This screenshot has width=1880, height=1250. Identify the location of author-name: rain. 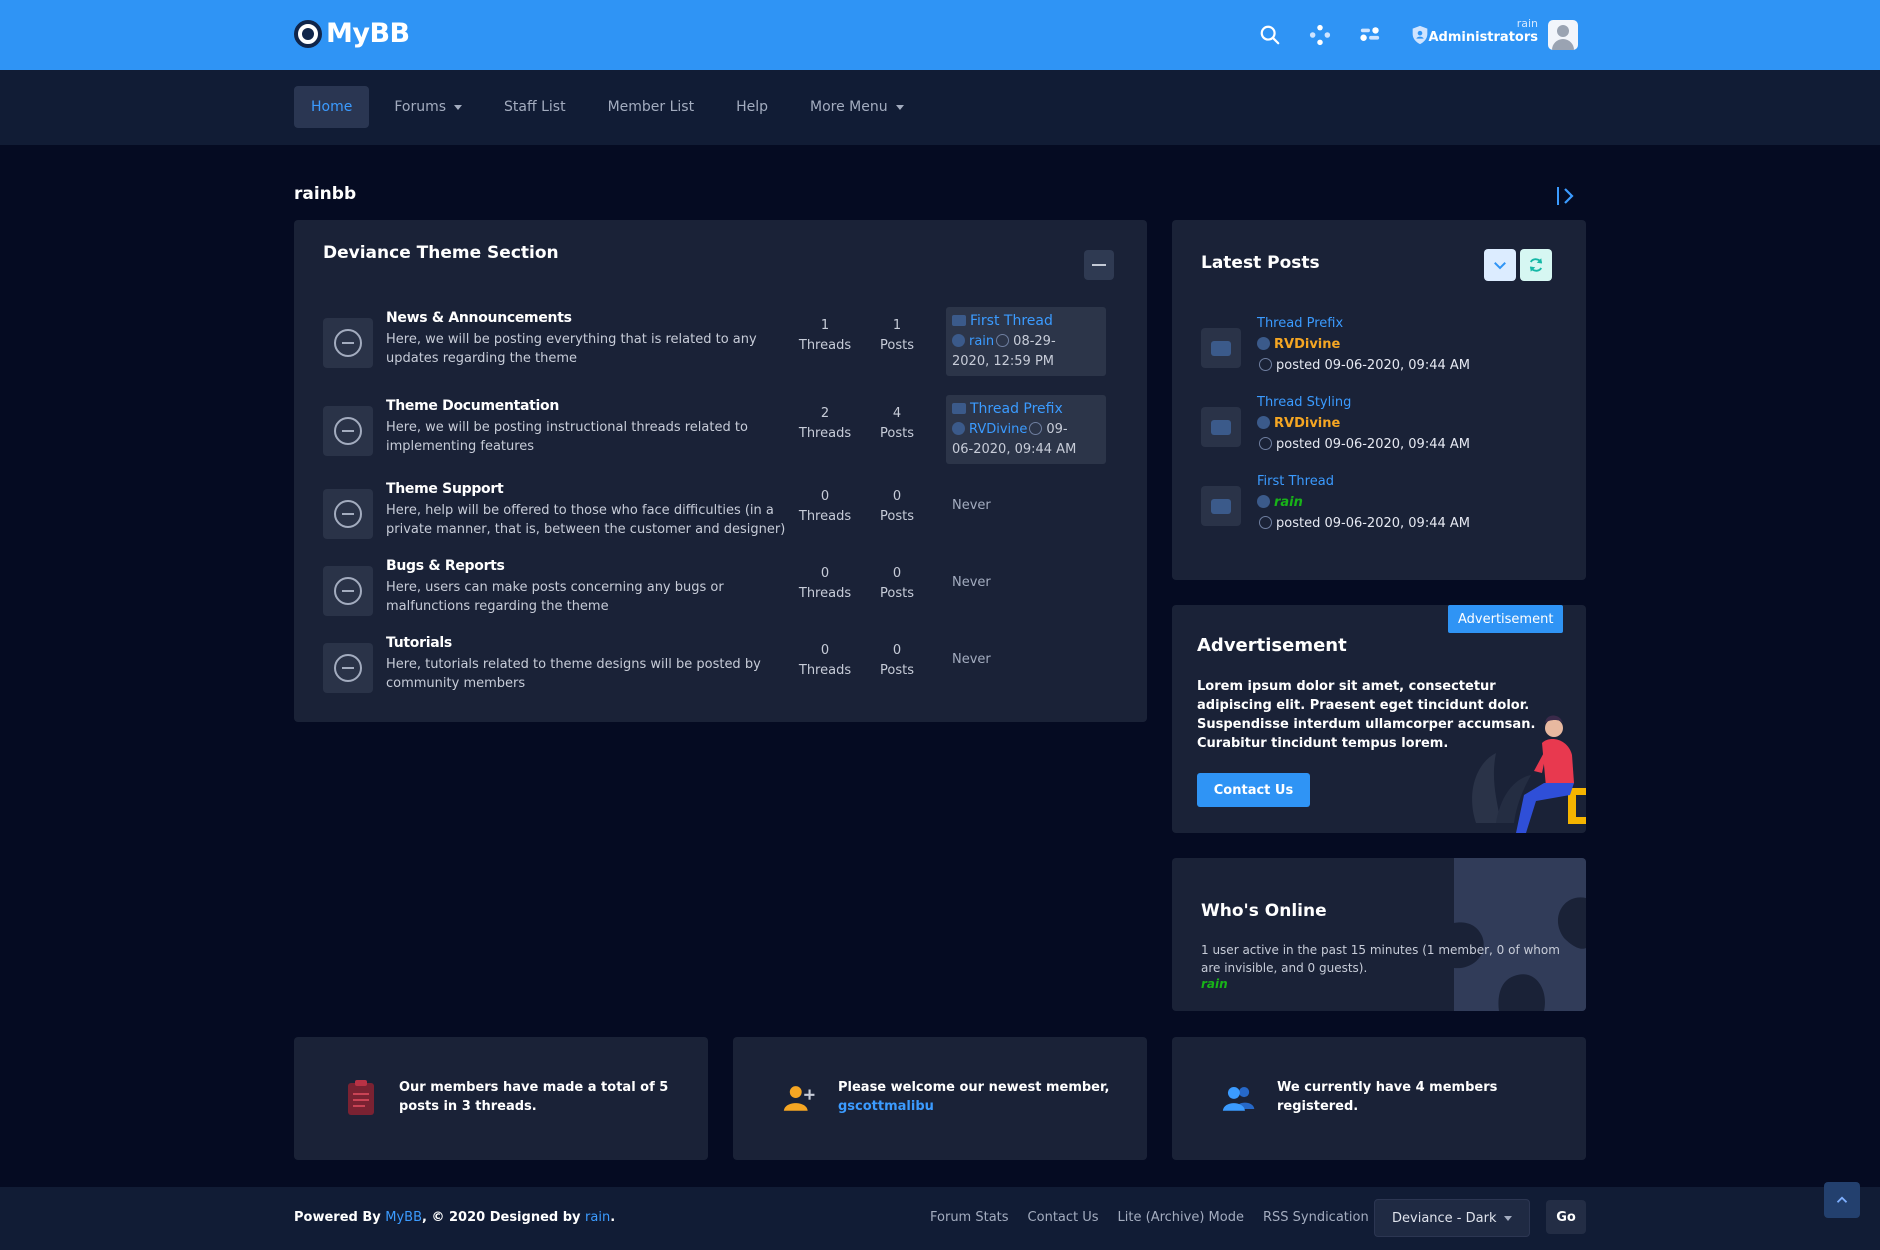
(1288, 502).